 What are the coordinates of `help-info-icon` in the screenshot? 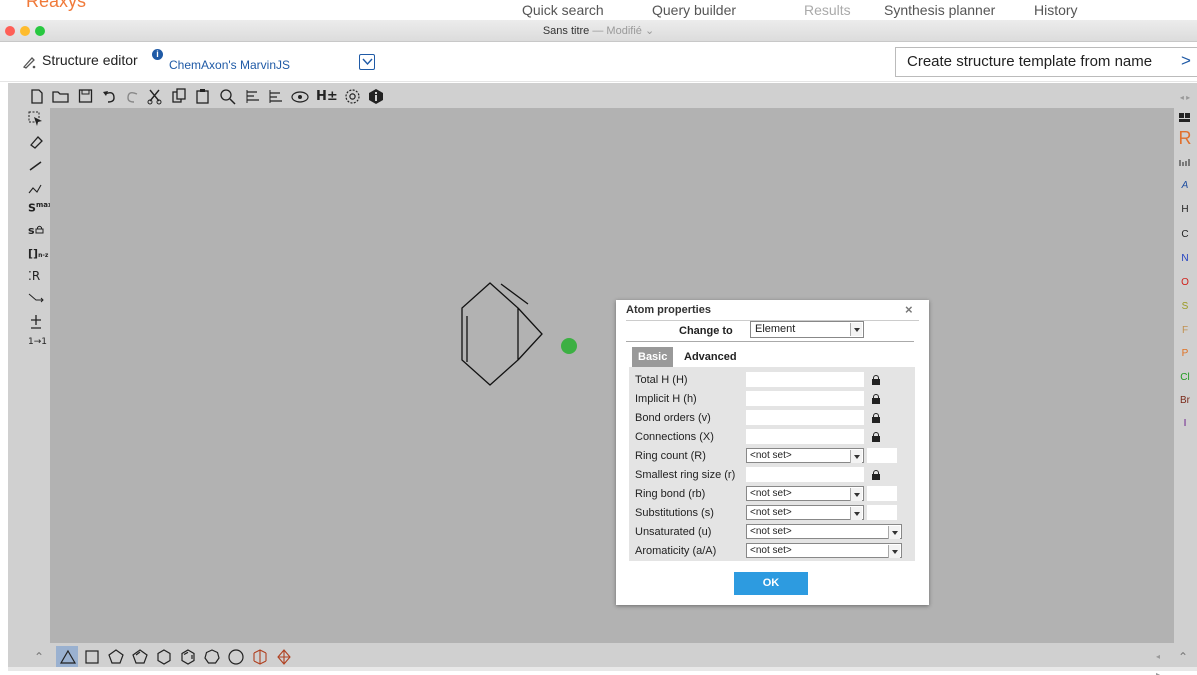 It's located at (376, 96).